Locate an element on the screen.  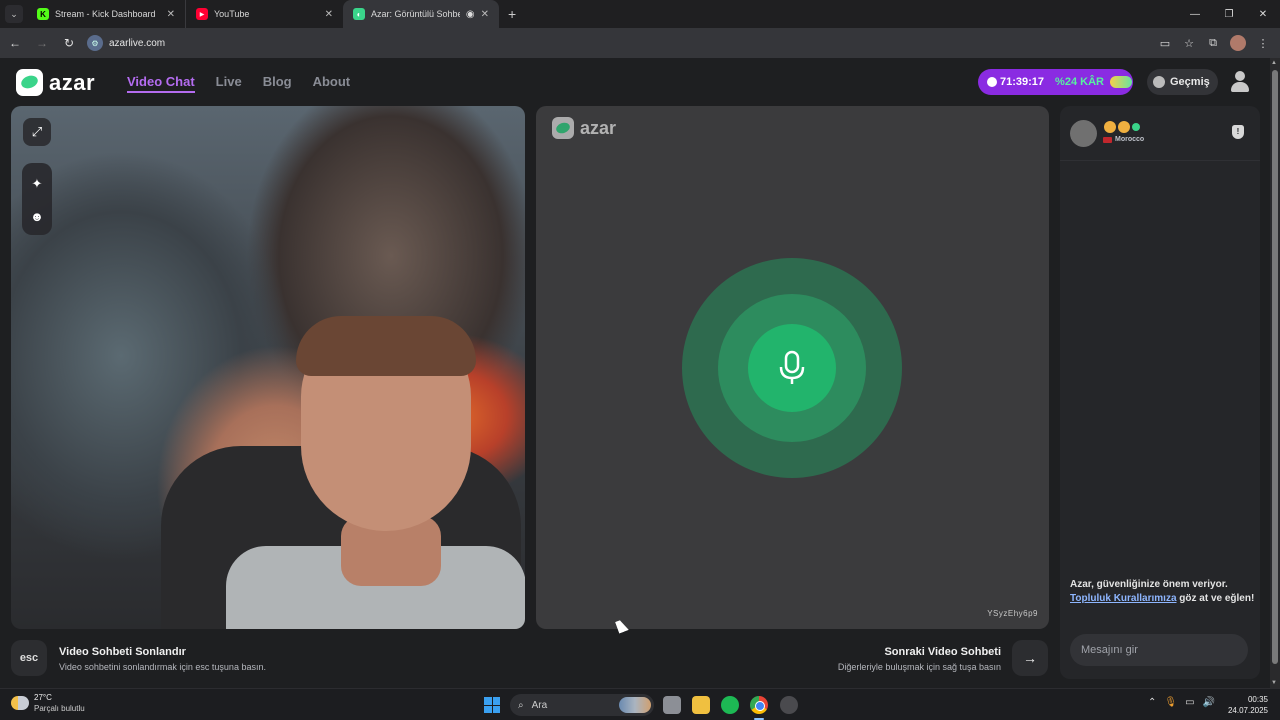
close-window-icon: ✕ is located at coordinates (1263, 14).